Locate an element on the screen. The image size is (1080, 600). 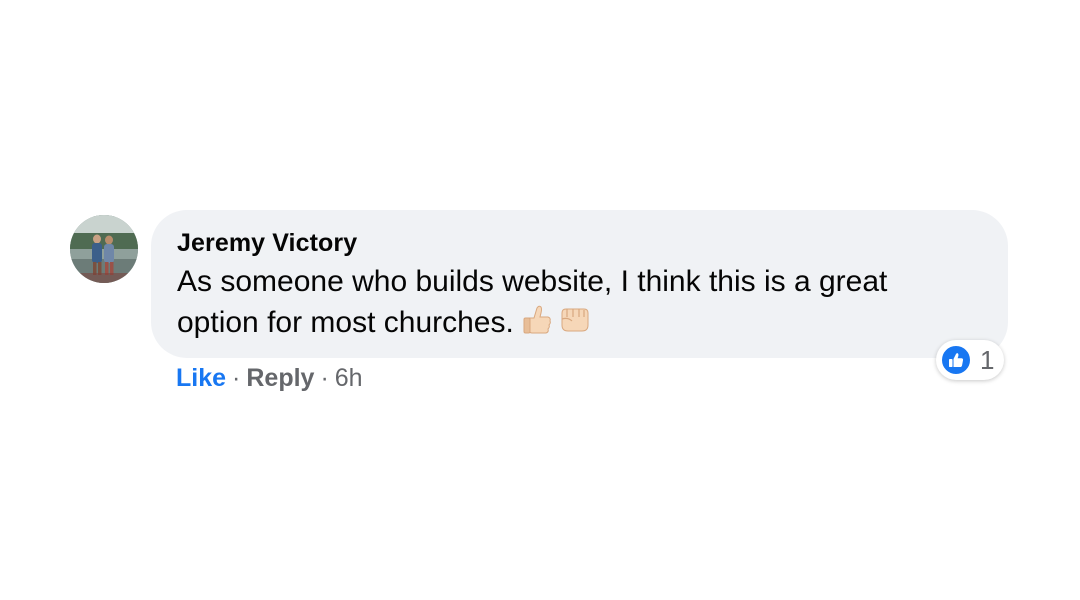
avatar is located at coordinates (104, 249).